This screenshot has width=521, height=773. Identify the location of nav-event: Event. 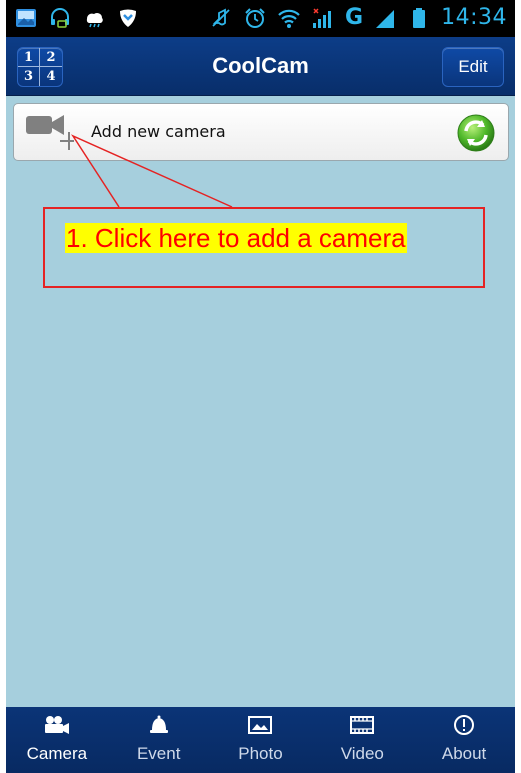
(159, 740).